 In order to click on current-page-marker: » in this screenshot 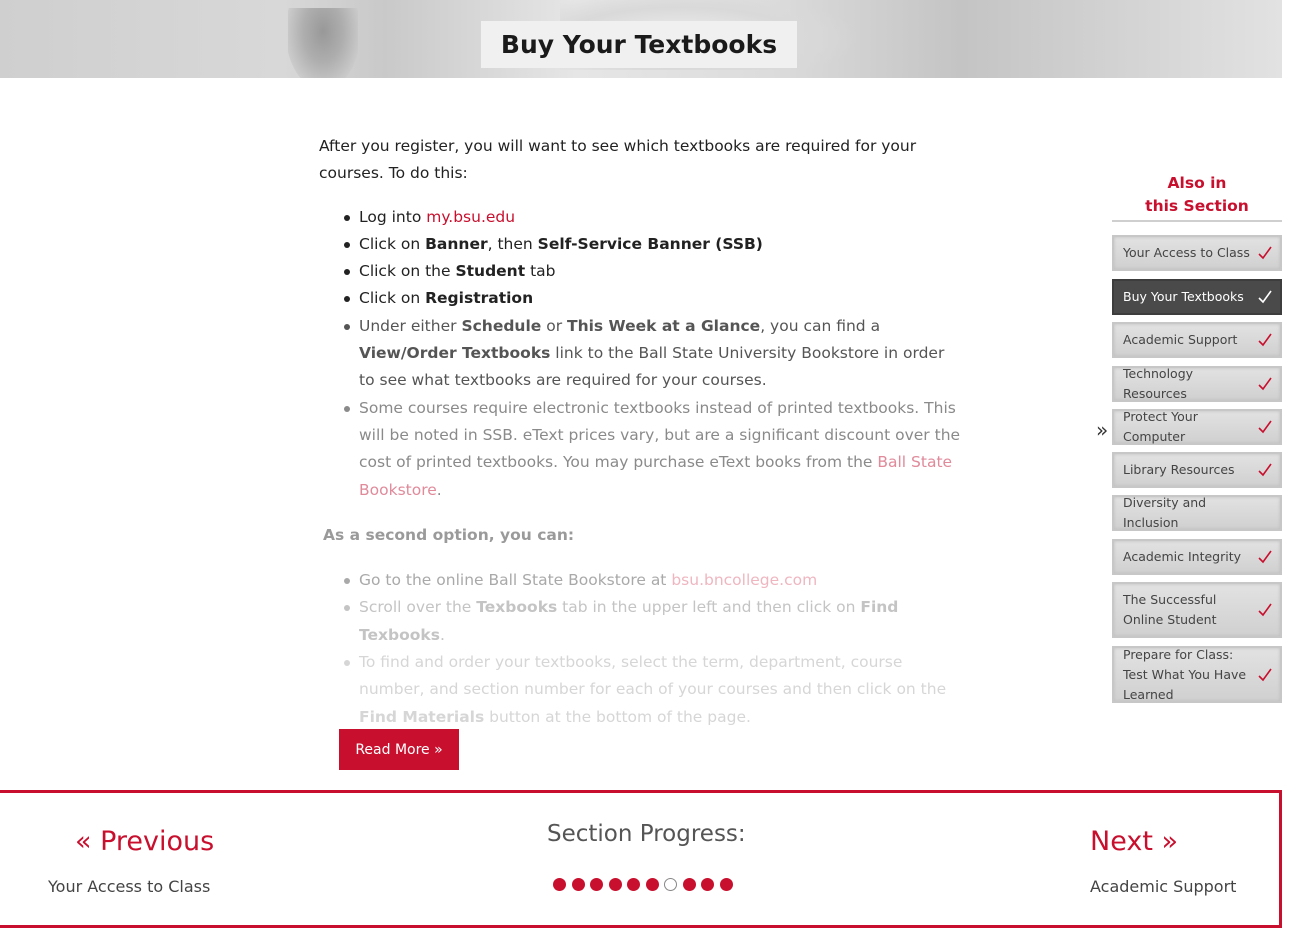, I will do `click(1102, 430)`.